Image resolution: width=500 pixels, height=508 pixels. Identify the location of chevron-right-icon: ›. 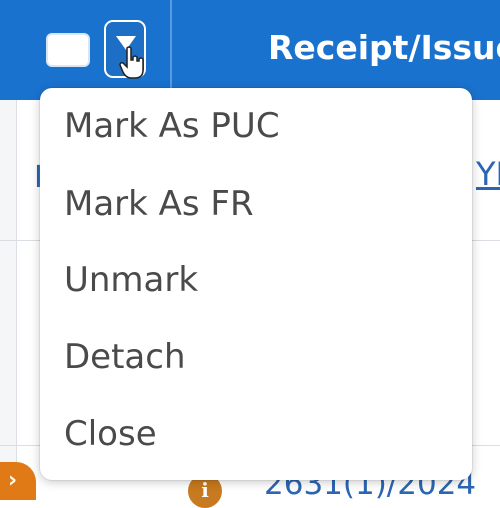
(13, 480).